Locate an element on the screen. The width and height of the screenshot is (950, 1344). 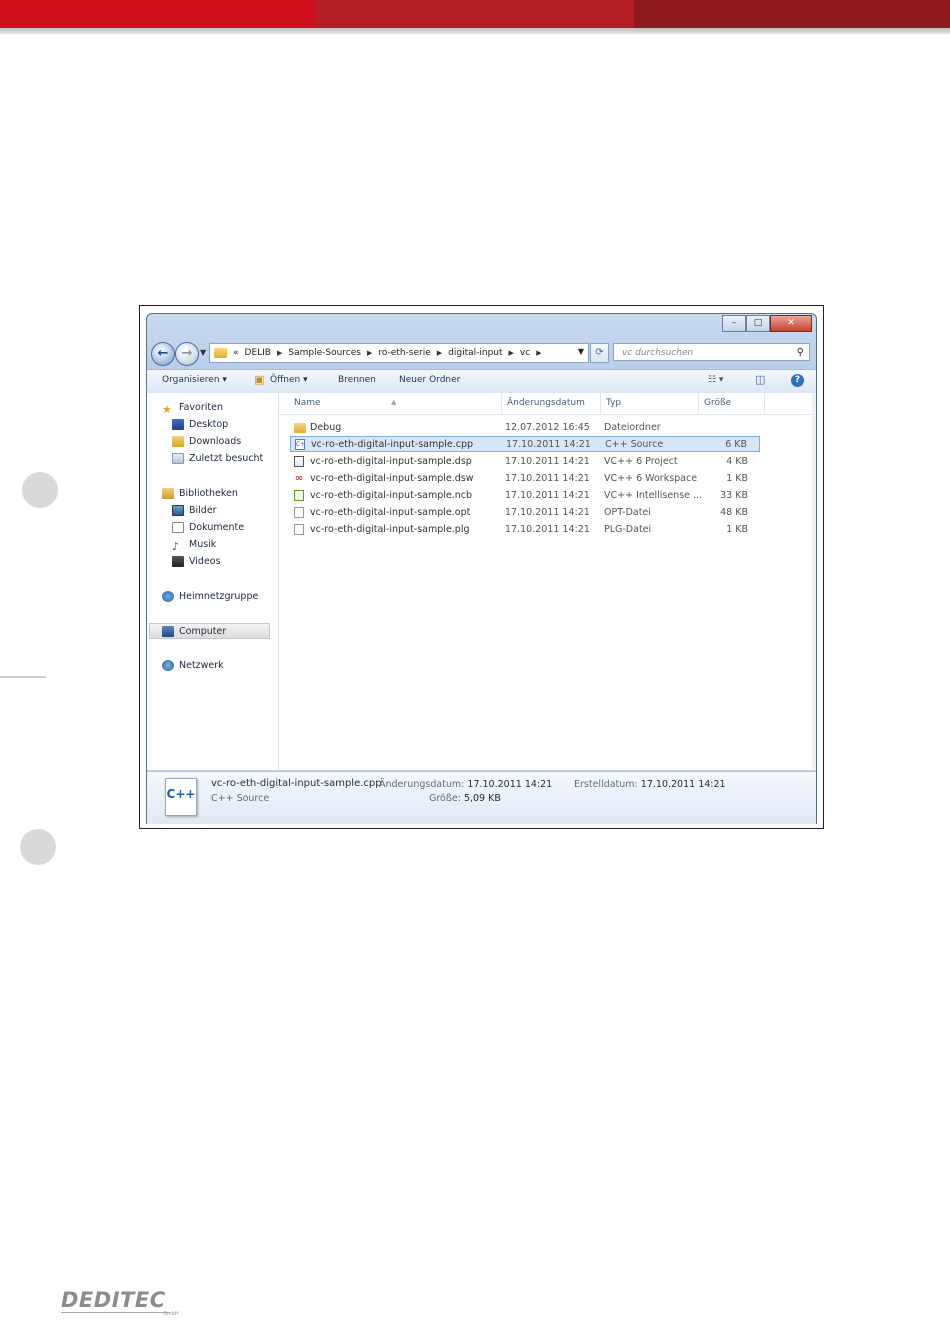
ncb-file-icon is located at coordinates (299, 495).